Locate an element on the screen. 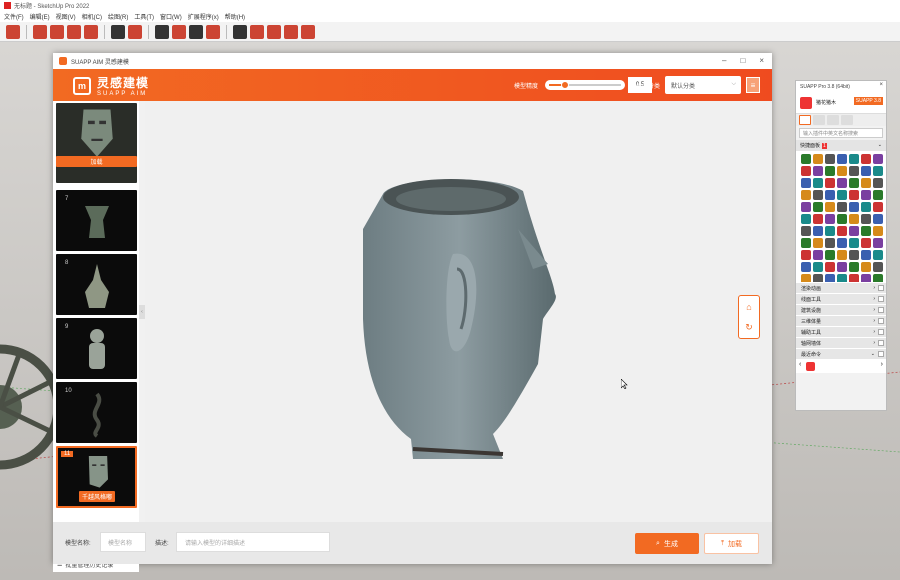 This screenshot has height=580, width=900. home-tab-icon is located at coordinates (805, 120).